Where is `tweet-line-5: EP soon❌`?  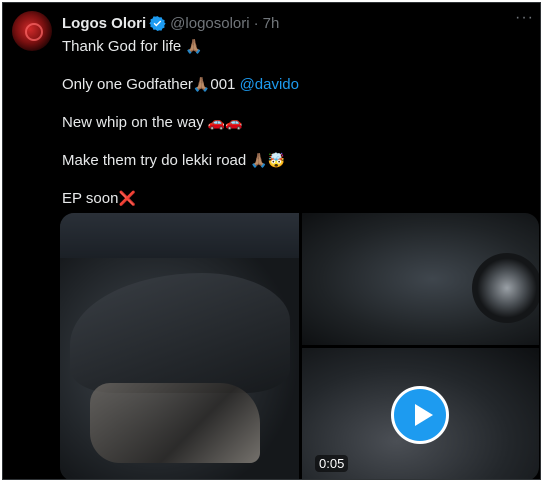 tweet-line-5: EP soon❌ is located at coordinates (292, 199).